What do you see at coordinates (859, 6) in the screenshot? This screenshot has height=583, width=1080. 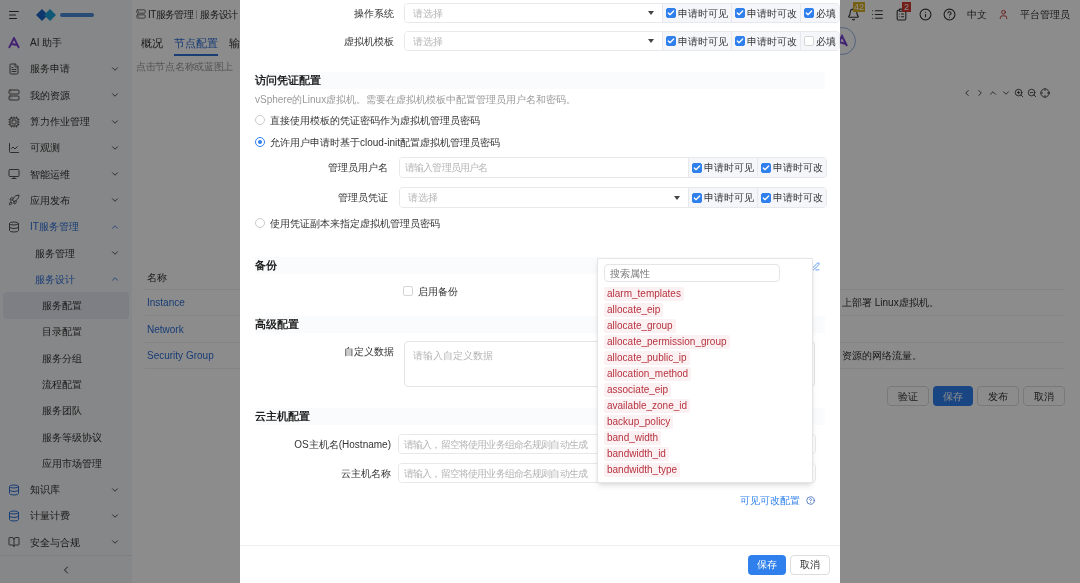 I see `notification-badge: 42` at bounding box center [859, 6].